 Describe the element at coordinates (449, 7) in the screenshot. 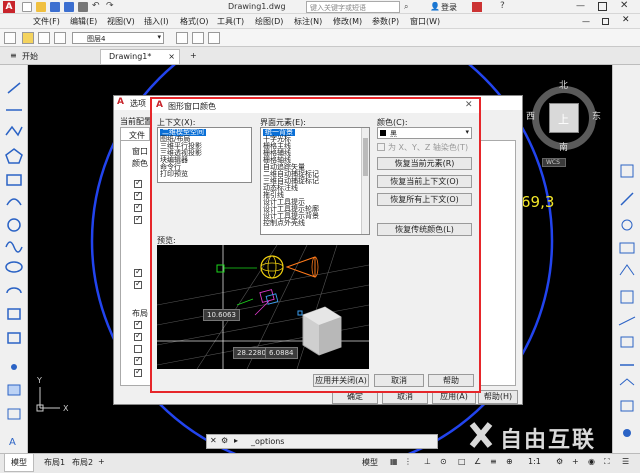

I see `login-link: 登录` at that location.